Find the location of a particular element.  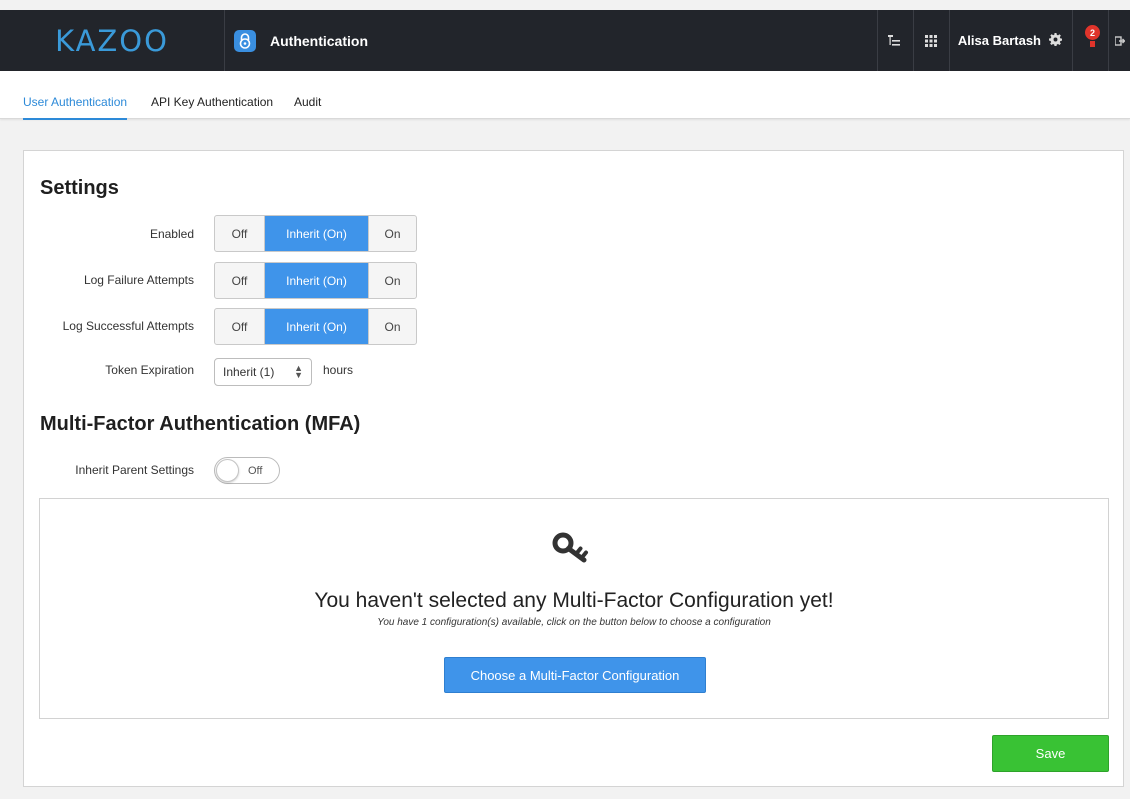

kazoo-logo: KAZOO is located at coordinates (112, 41).